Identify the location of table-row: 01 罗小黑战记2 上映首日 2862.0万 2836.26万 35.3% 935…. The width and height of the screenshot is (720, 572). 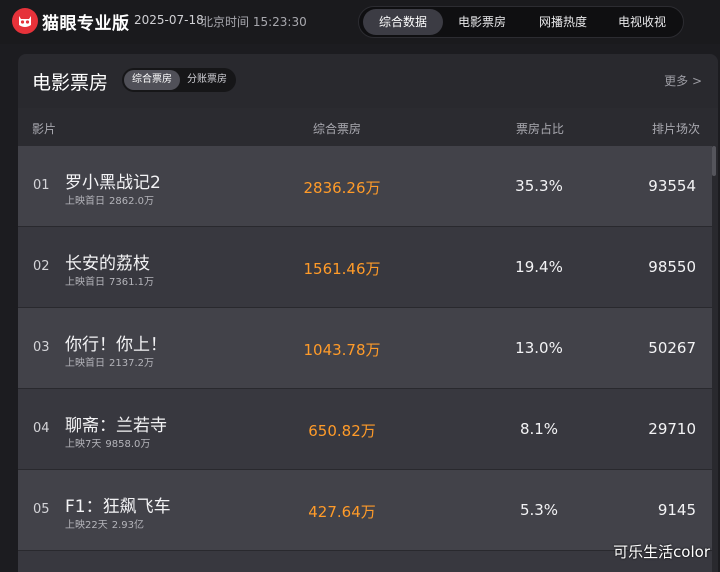
(365, 186).